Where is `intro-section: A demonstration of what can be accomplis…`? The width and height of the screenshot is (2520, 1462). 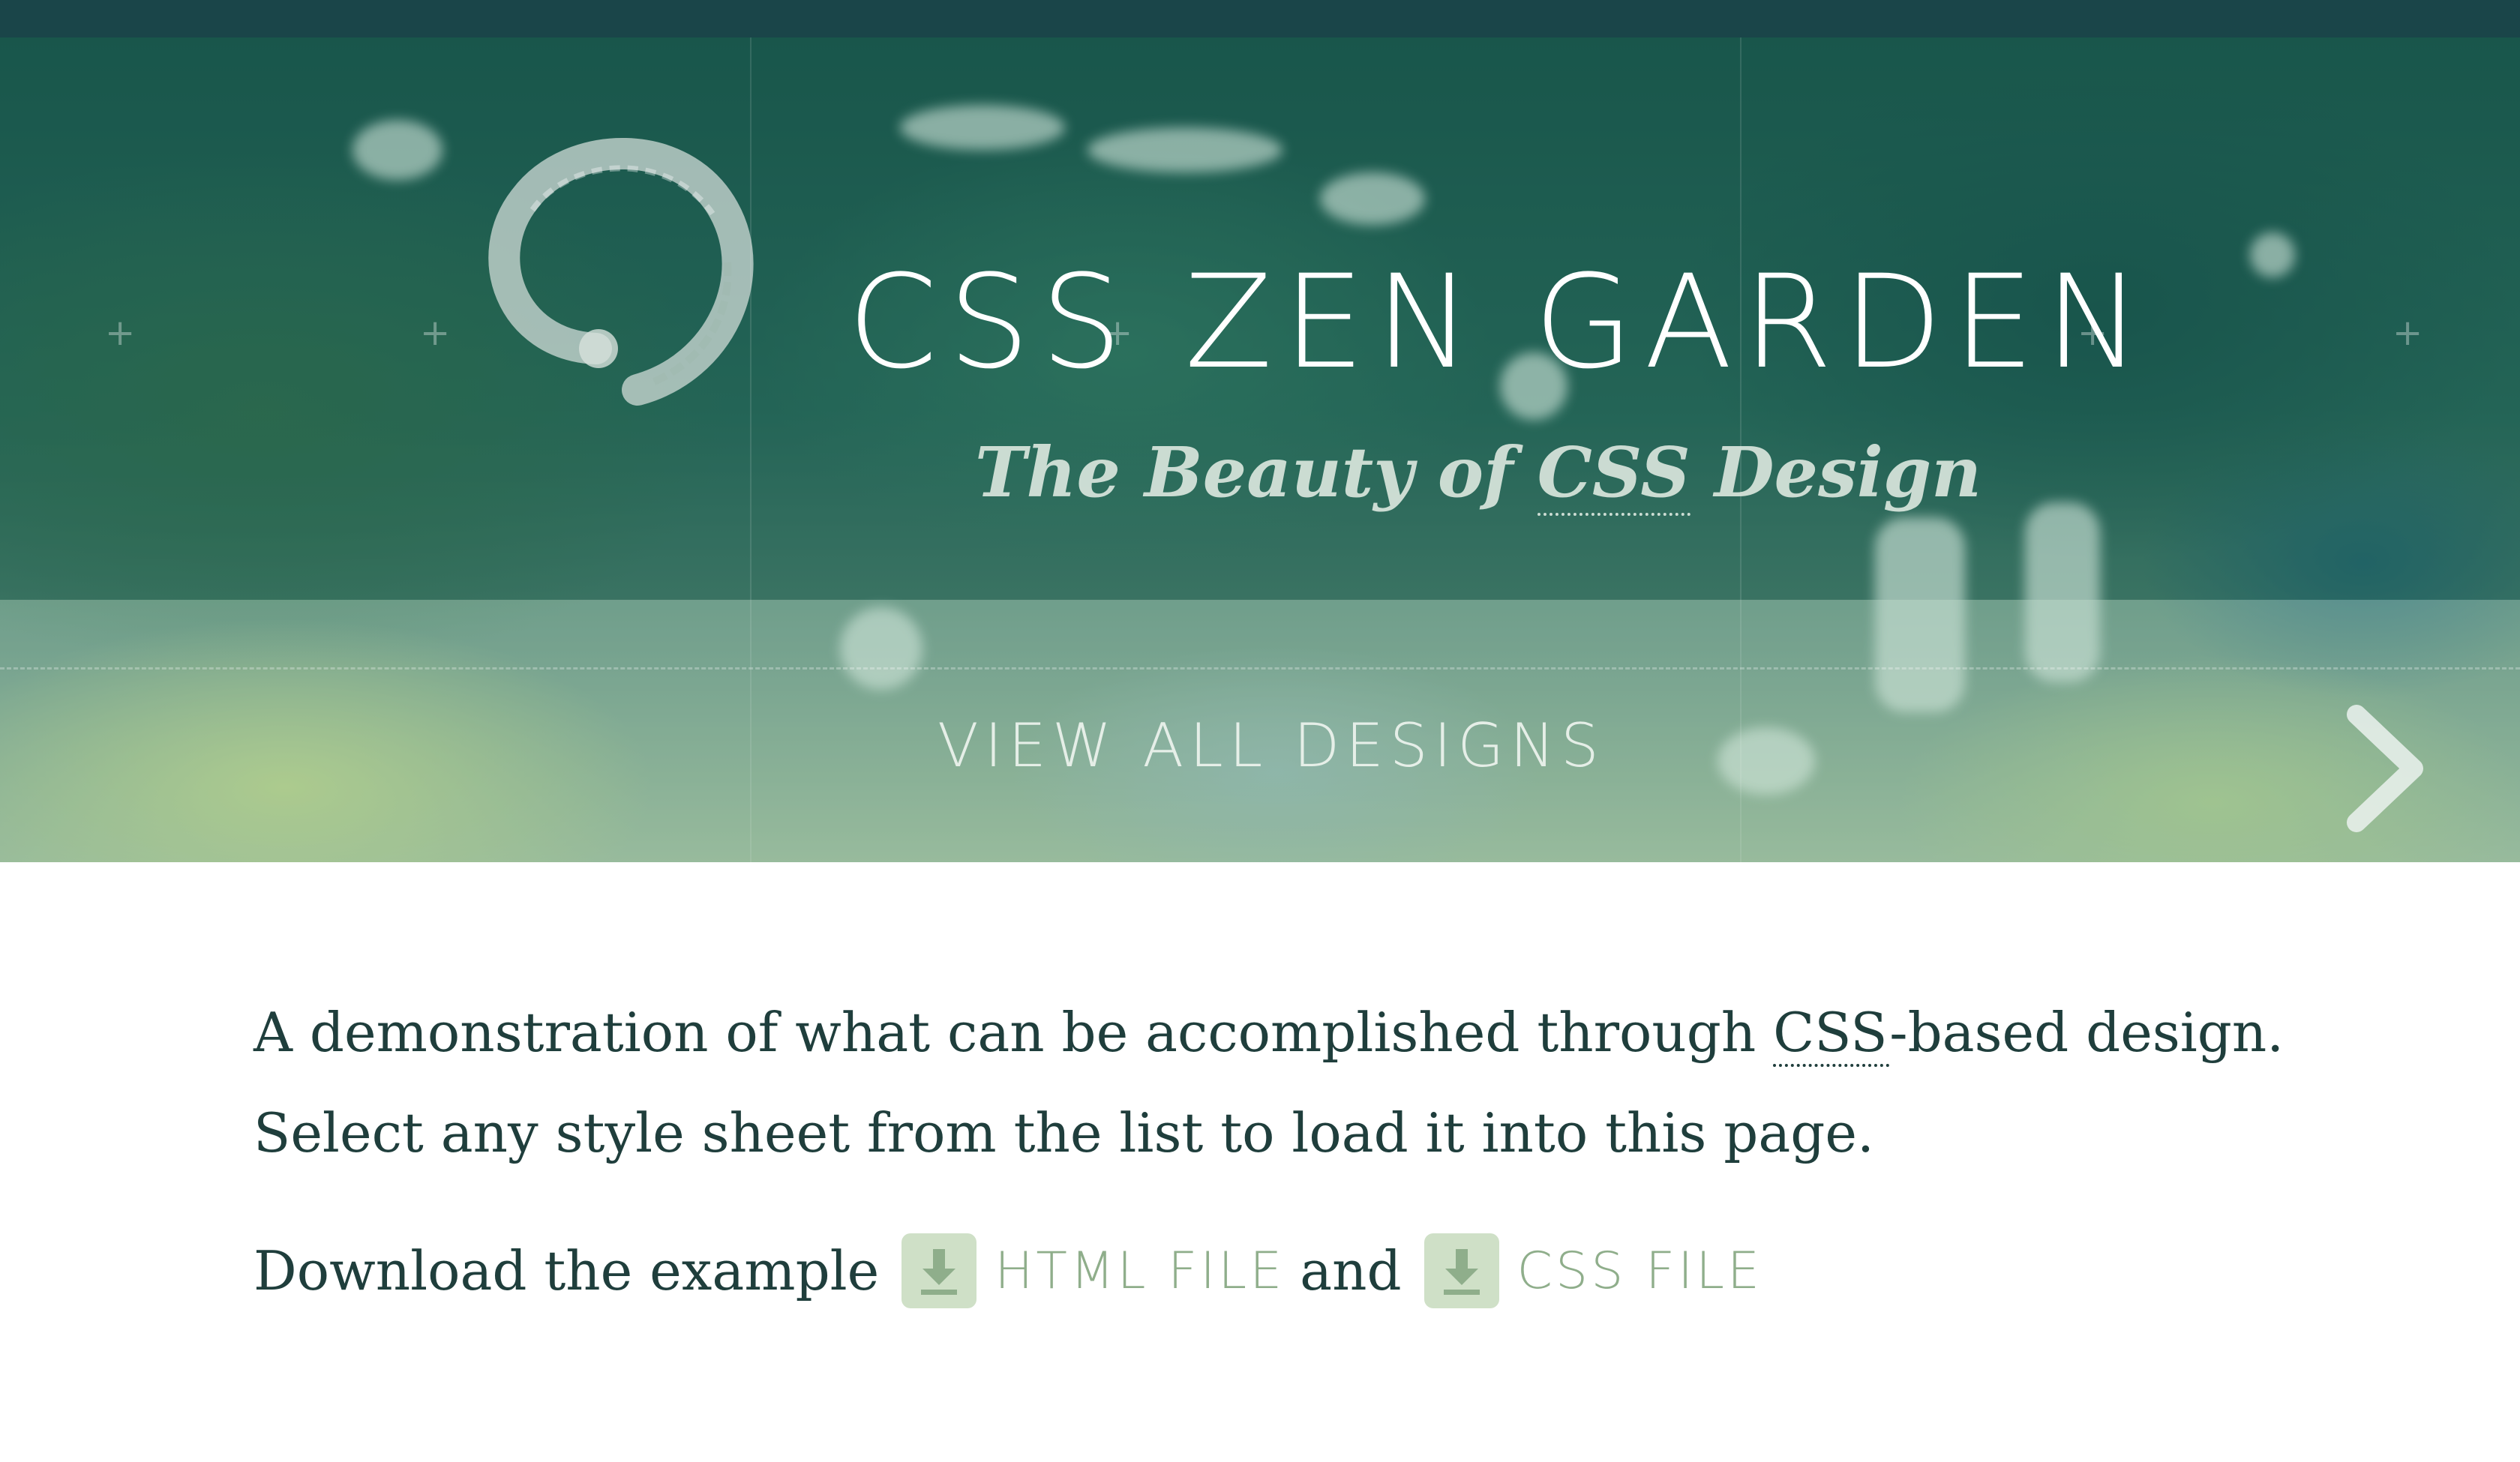 intro-section: A demonstration of what can be accomplis… is located at coordinates (1304, 1082).